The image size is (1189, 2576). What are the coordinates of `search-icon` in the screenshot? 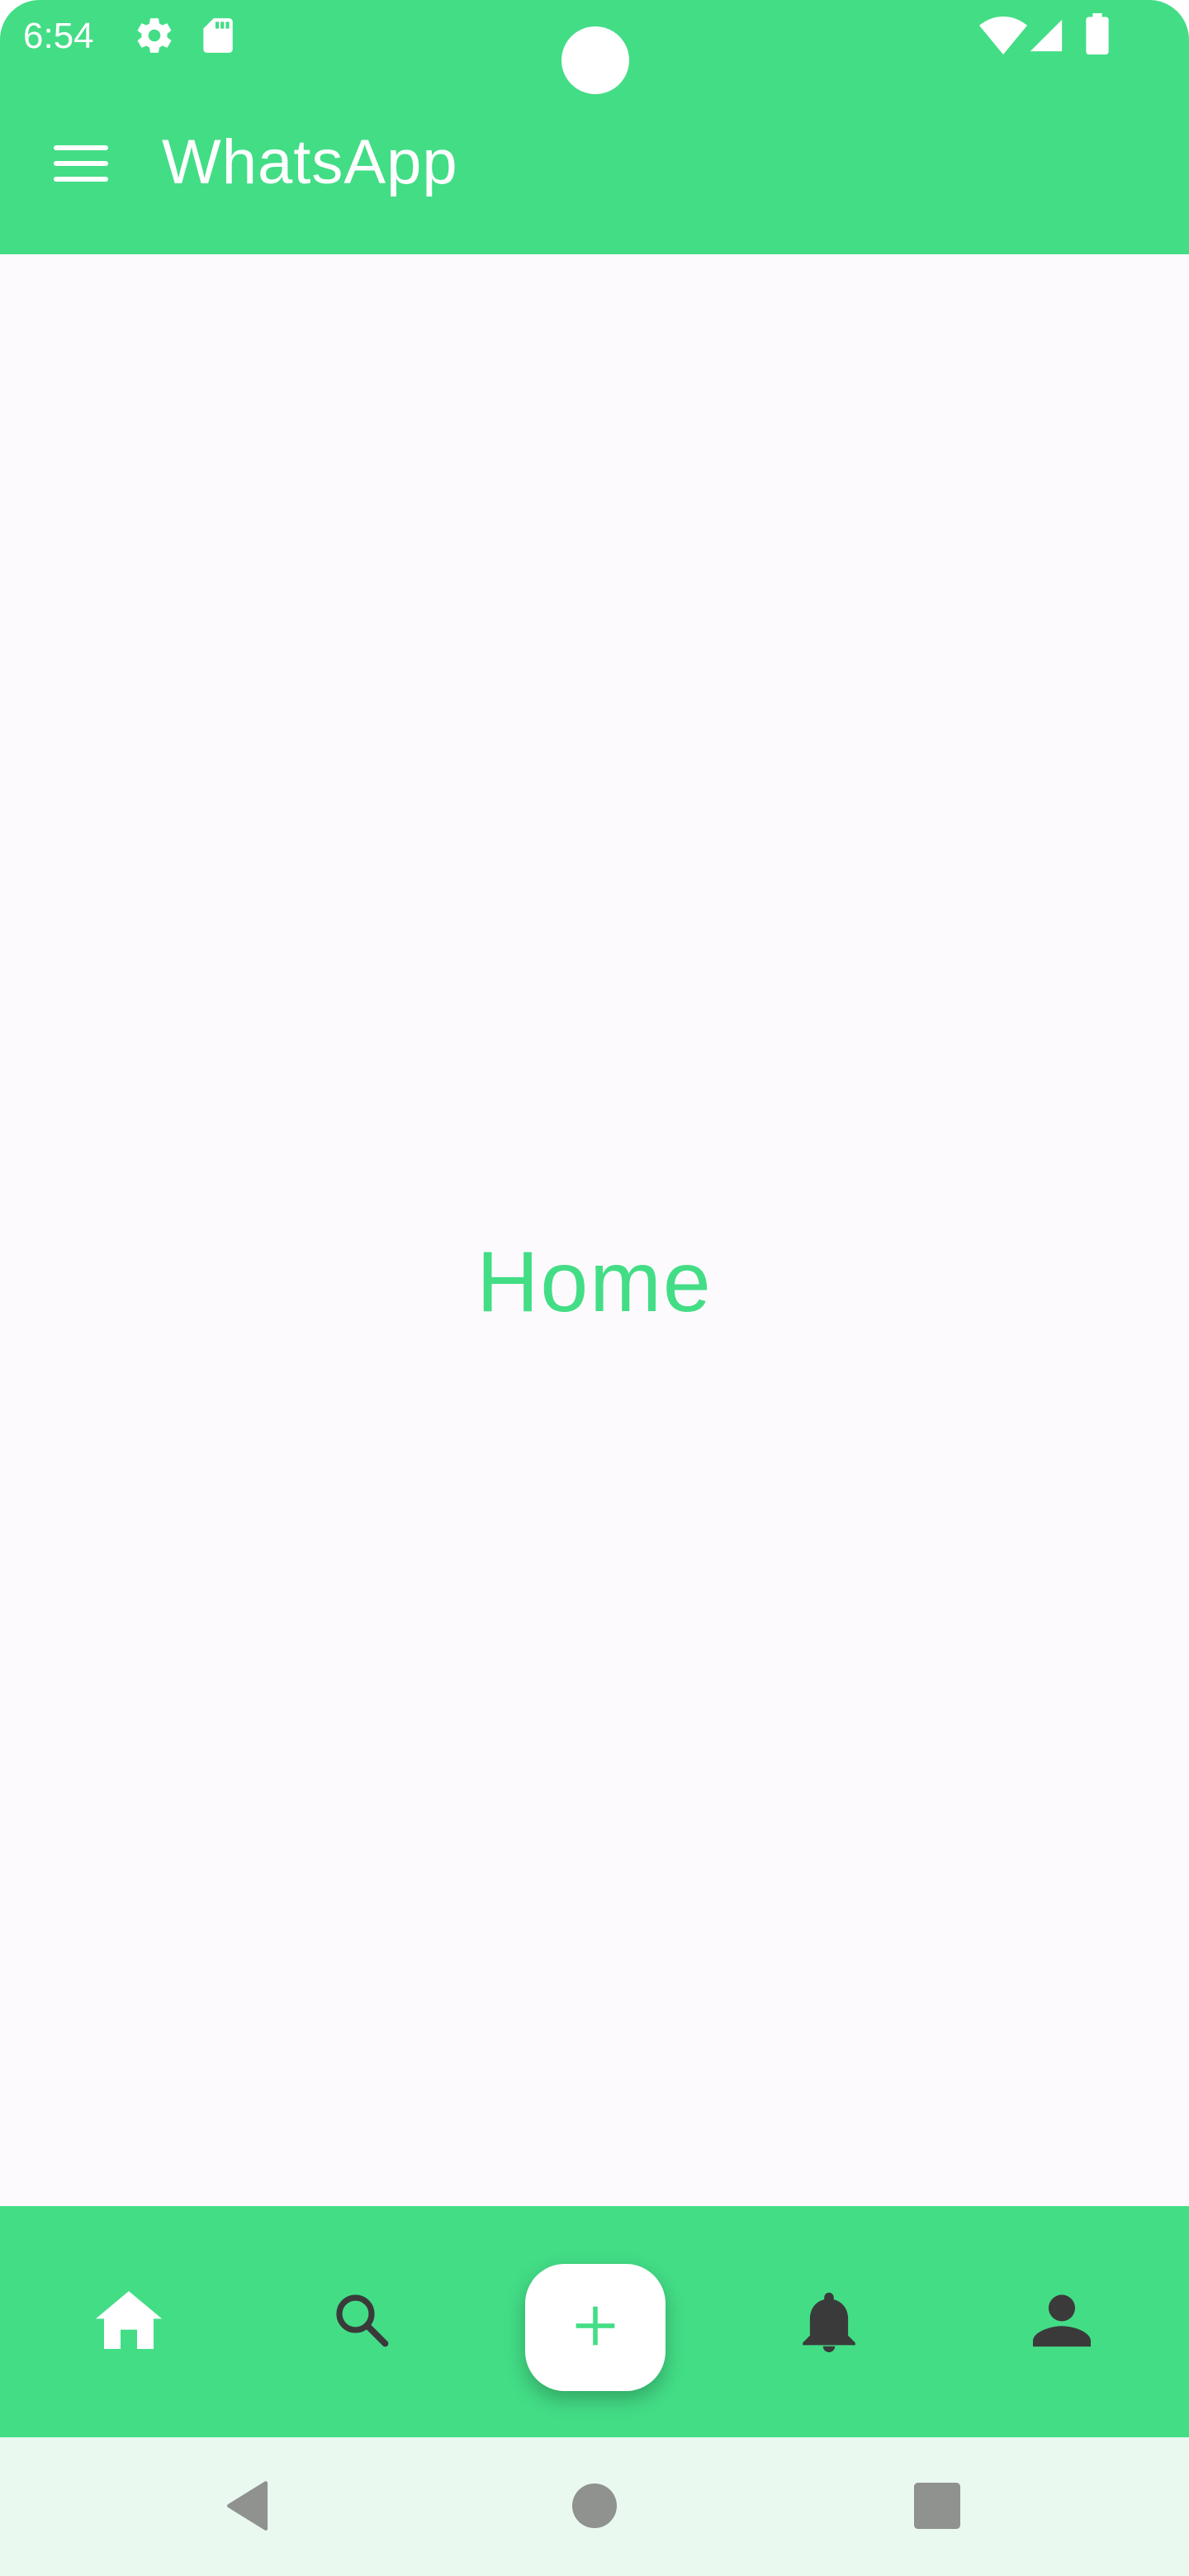 It's located at (361, 2322).